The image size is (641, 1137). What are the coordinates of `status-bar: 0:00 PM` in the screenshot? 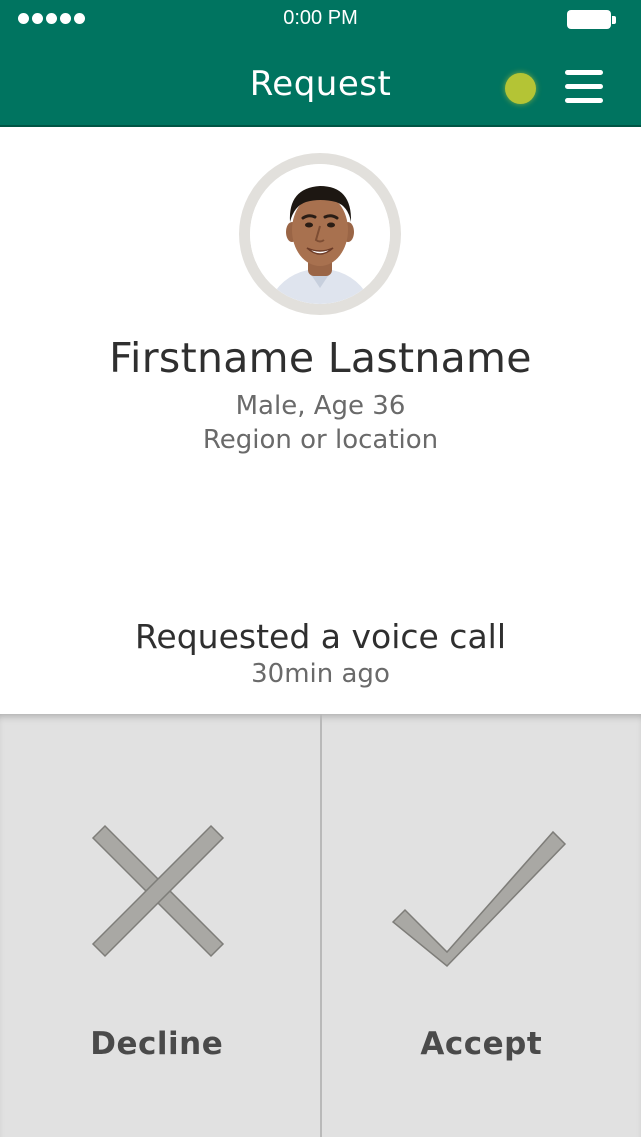 It's located at (320, 20).